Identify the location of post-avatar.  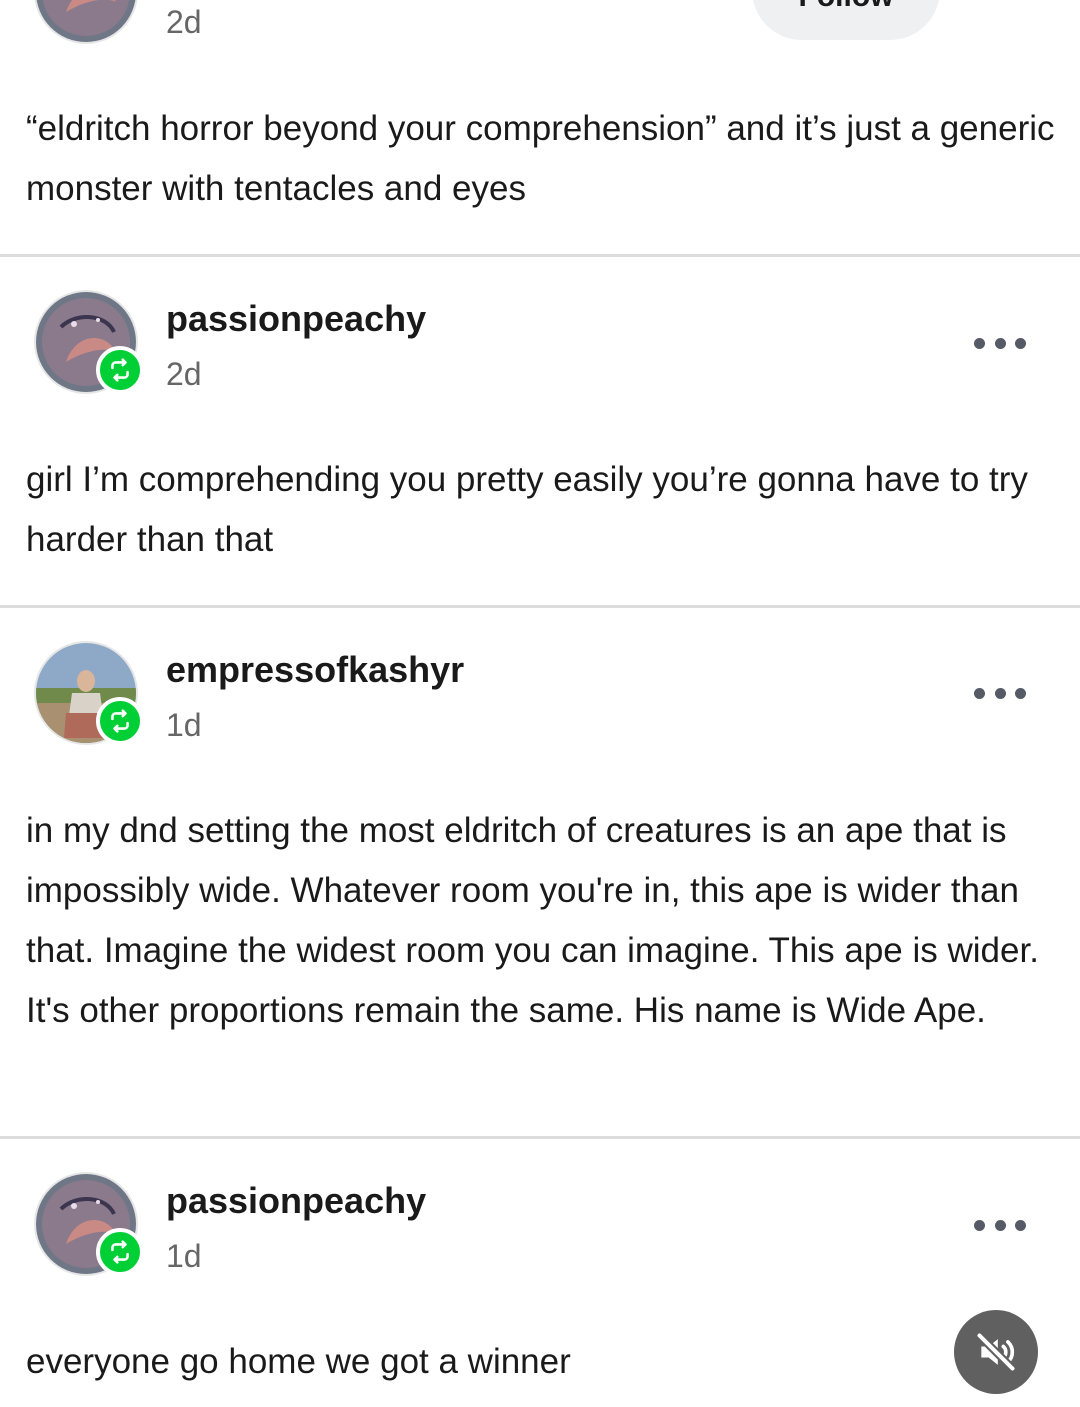
(86, 21).